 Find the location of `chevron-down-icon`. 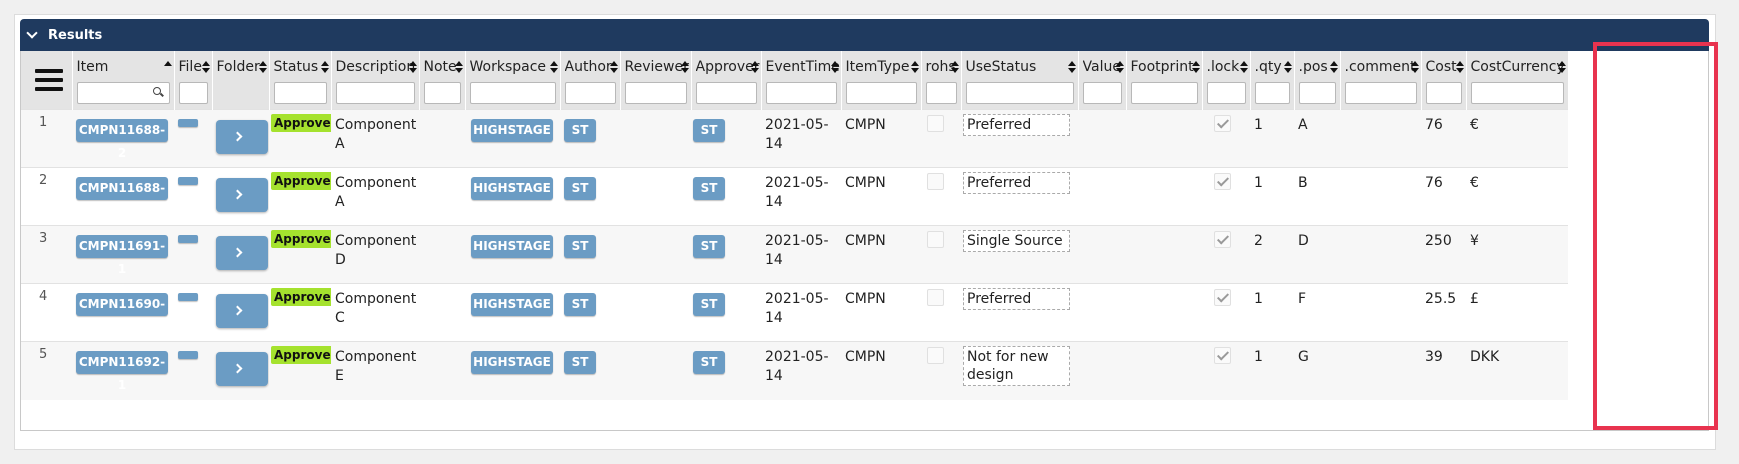

chevron-down-icon is located at coordinates (32, 33).